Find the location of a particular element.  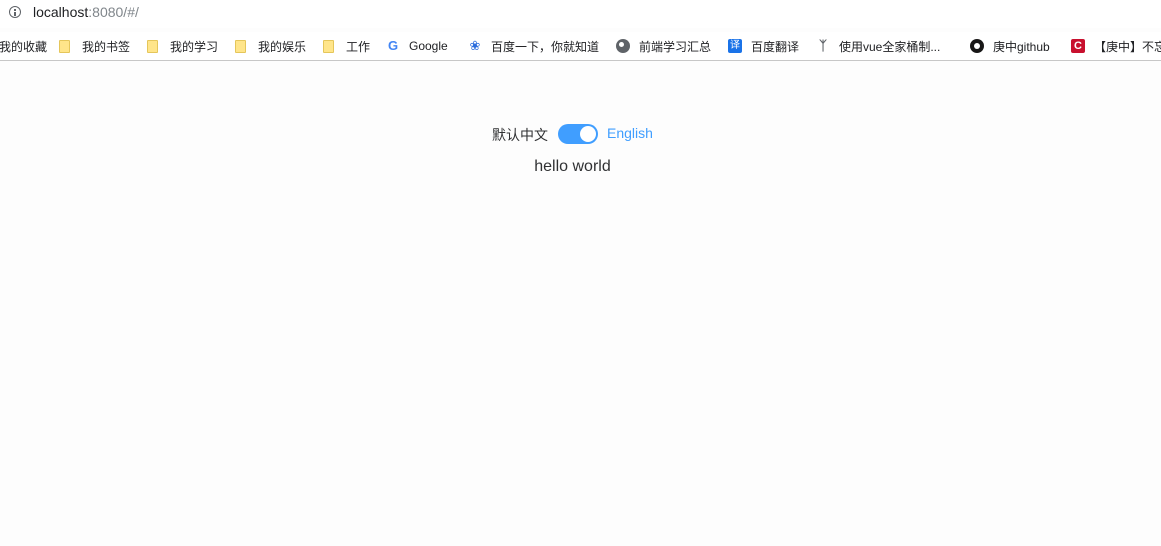

bookmark-google: G Google is located at coordinates (417, 46).